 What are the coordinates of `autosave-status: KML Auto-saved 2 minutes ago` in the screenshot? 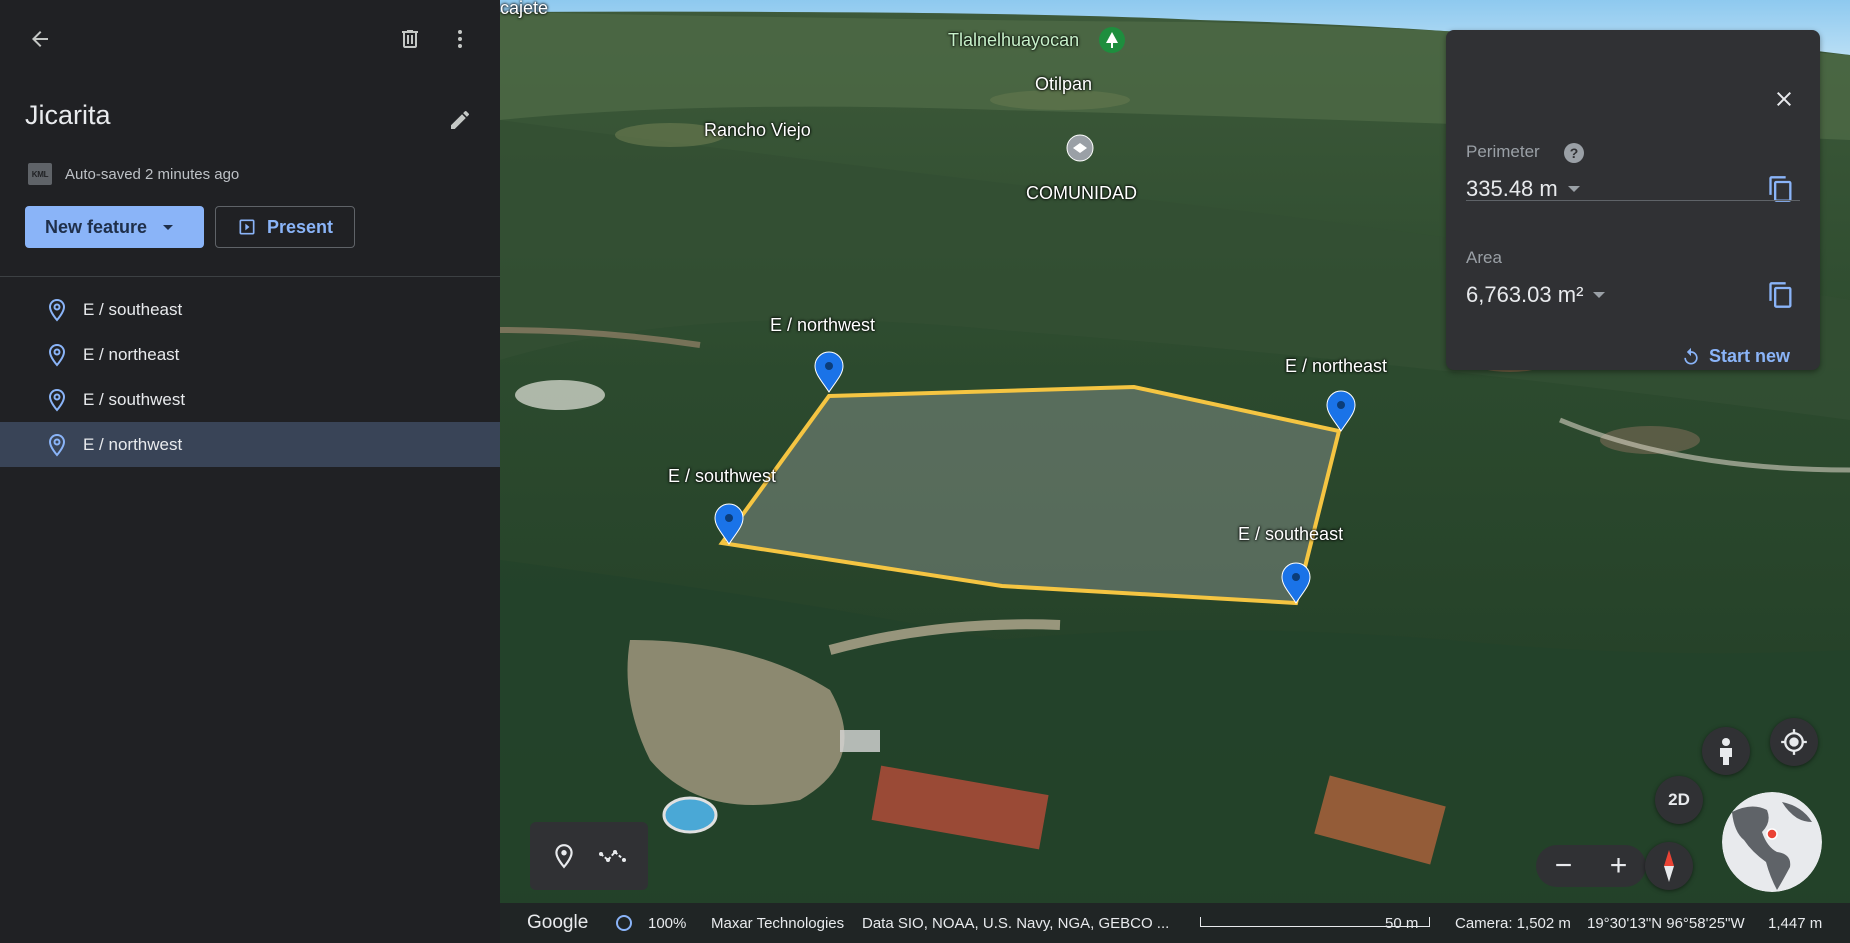 It's located at (133, 174).